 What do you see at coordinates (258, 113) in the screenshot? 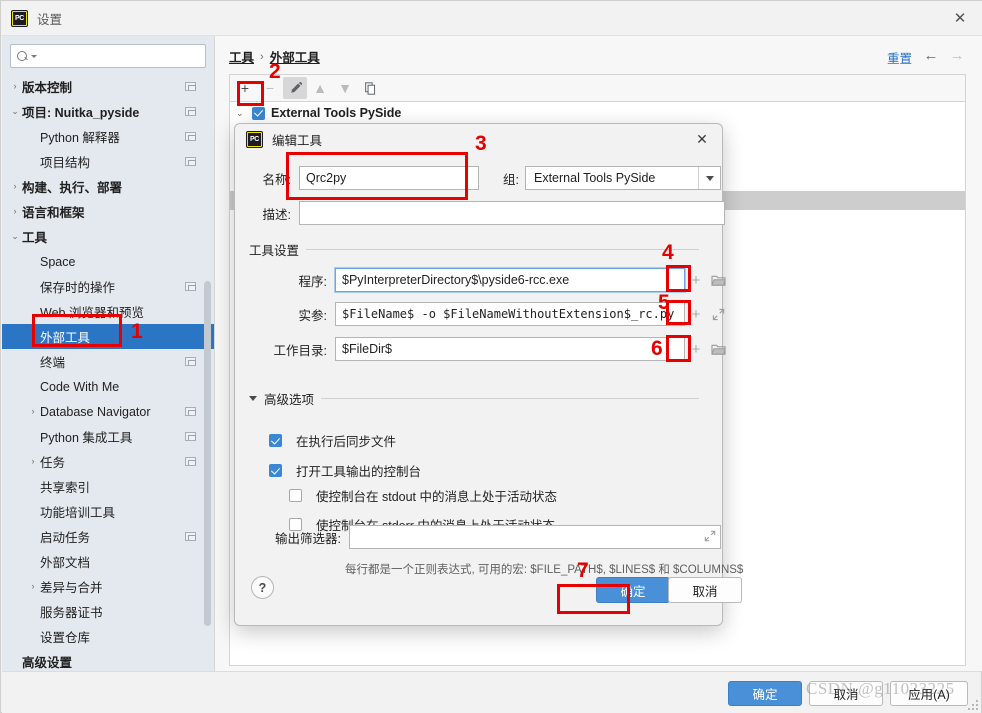
I see `group-checkbox` at bounding box center [258, 113].